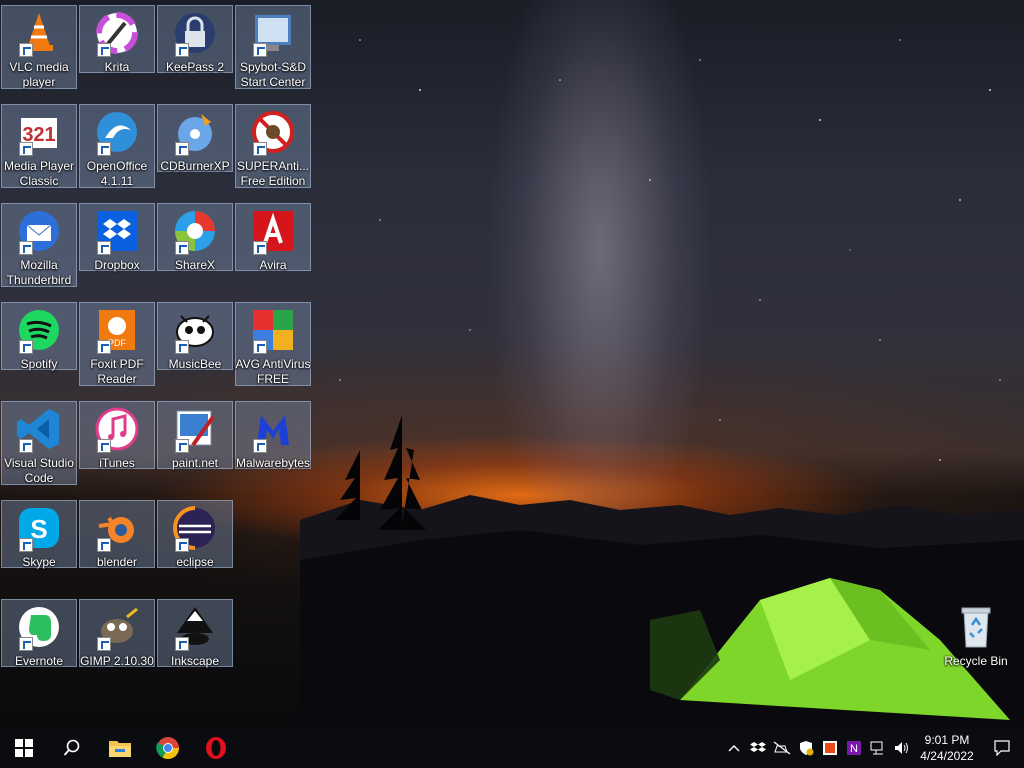  What do you see at coordinates (39, 627) in the screenshot?
I see `evernote-icon` at bounding box center [39, 627].